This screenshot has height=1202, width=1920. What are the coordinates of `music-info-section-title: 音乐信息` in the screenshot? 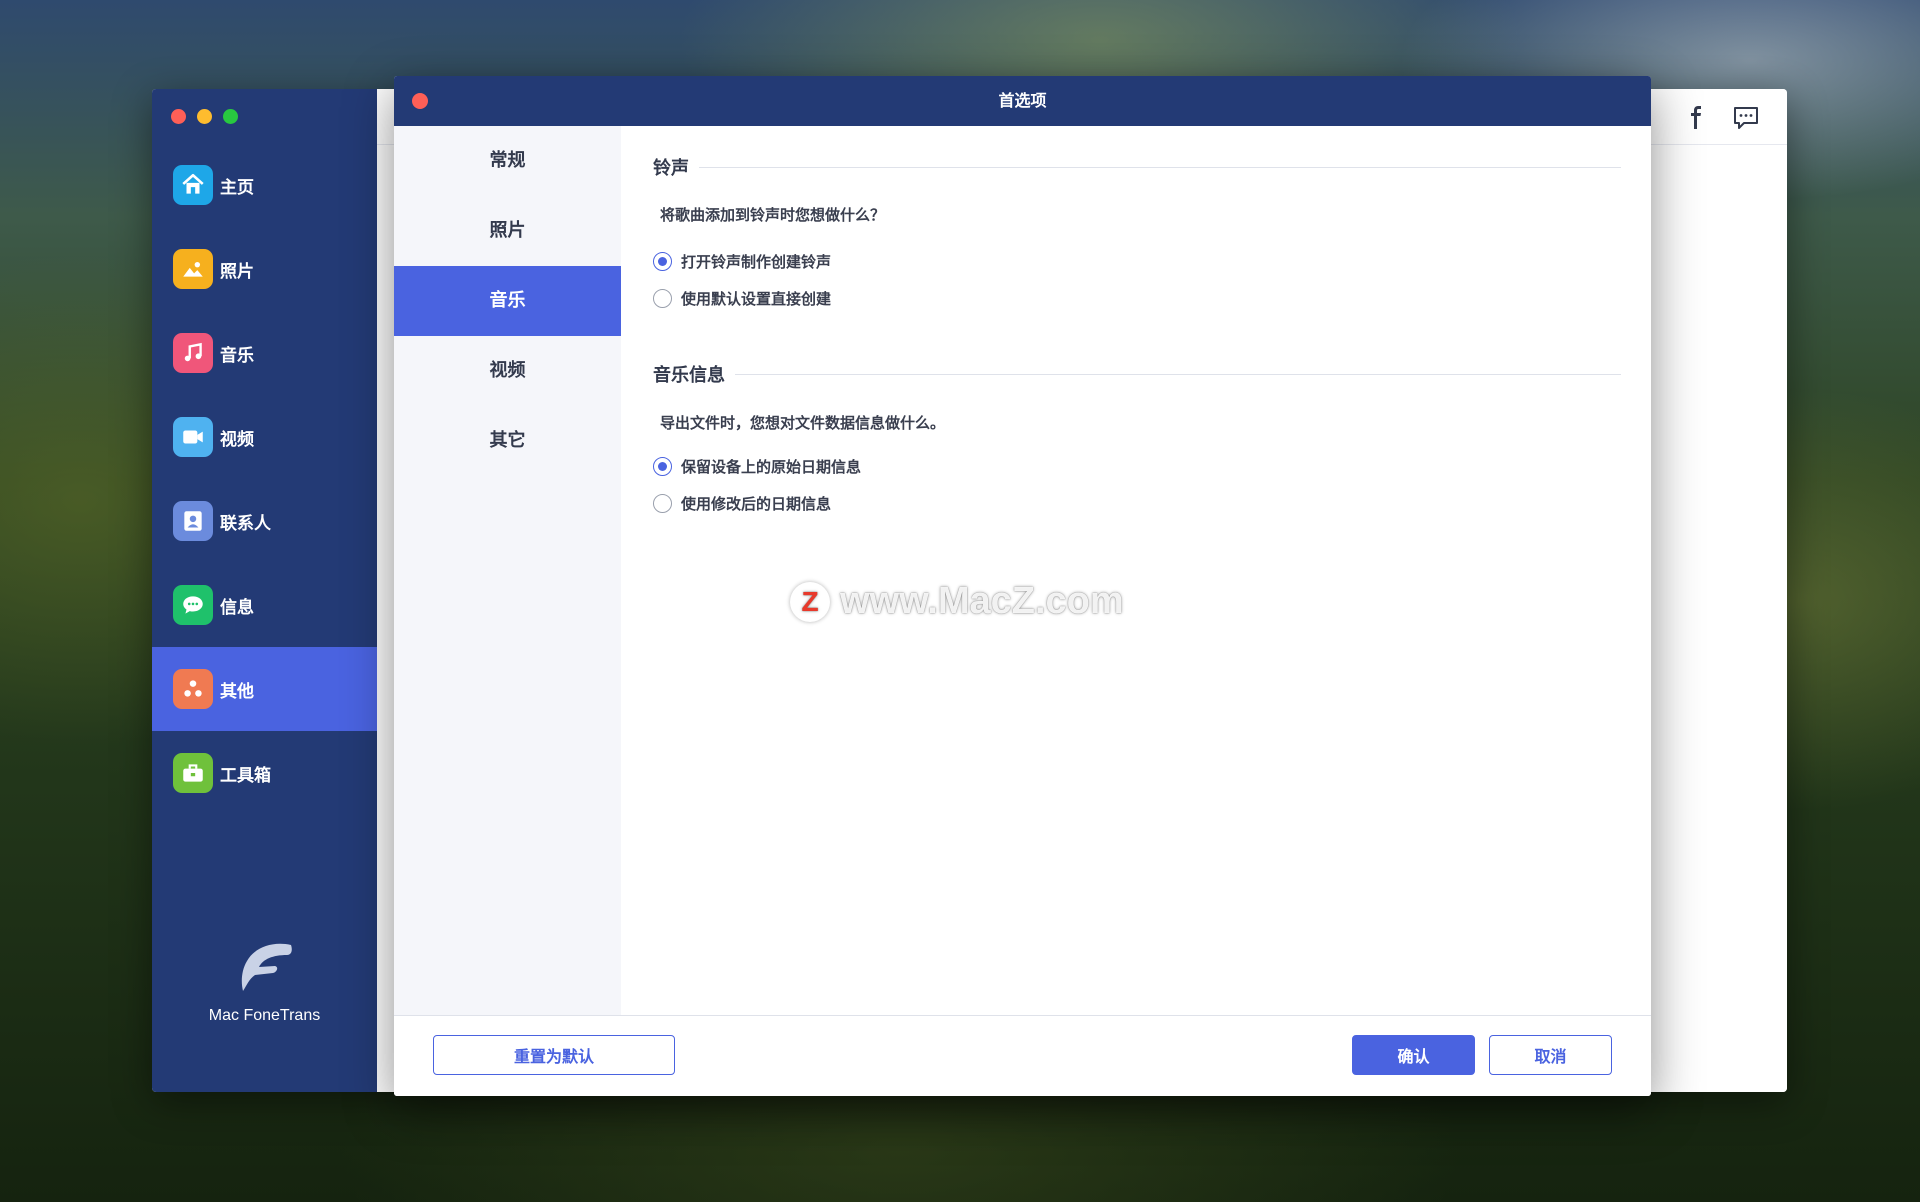 It's located at (1137, 374).